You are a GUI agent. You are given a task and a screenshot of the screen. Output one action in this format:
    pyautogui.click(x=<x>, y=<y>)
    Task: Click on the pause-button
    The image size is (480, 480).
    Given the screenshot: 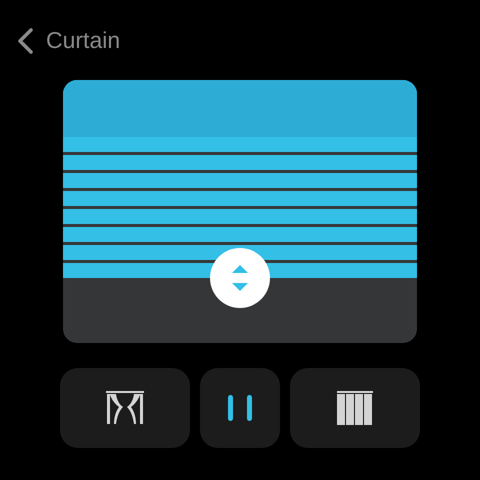 What is the action you would take?
    pyautogui.click(x=240, y=408)
    